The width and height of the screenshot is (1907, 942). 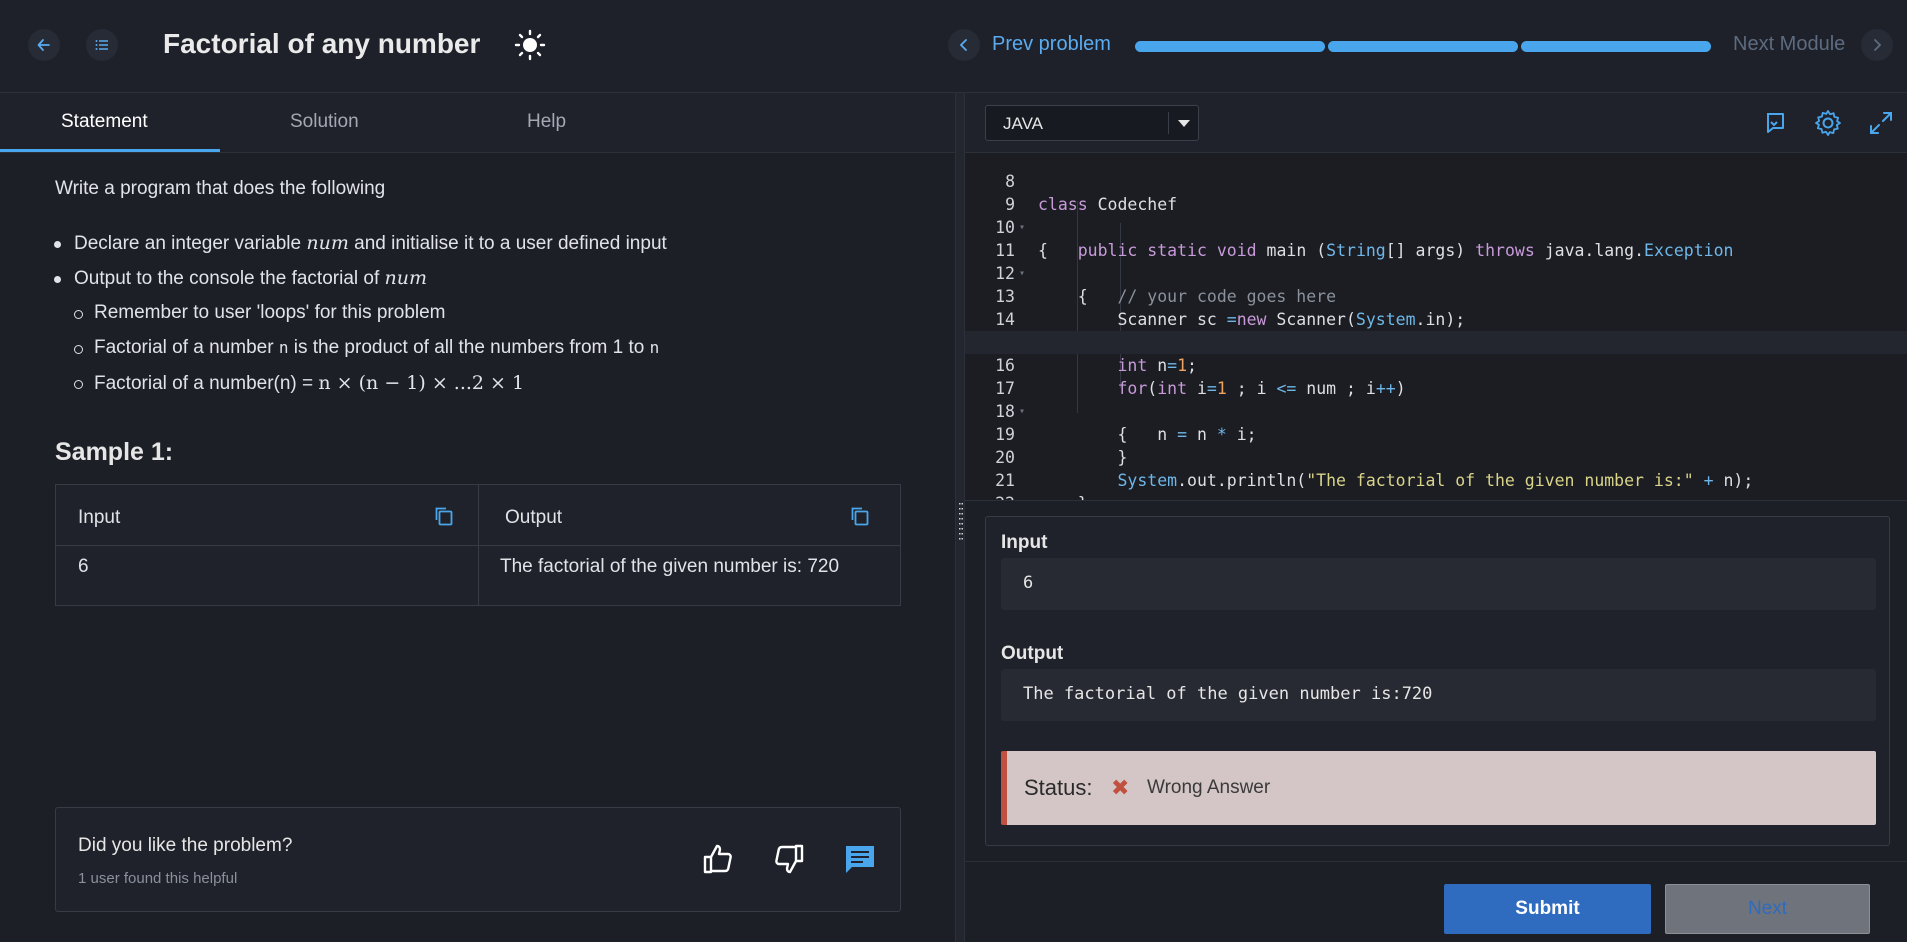 What do you see at coordinates (1436, 341) in the screenshot?
I see `code-line: 15 int n=1;` at bounding box center [1436, 341].